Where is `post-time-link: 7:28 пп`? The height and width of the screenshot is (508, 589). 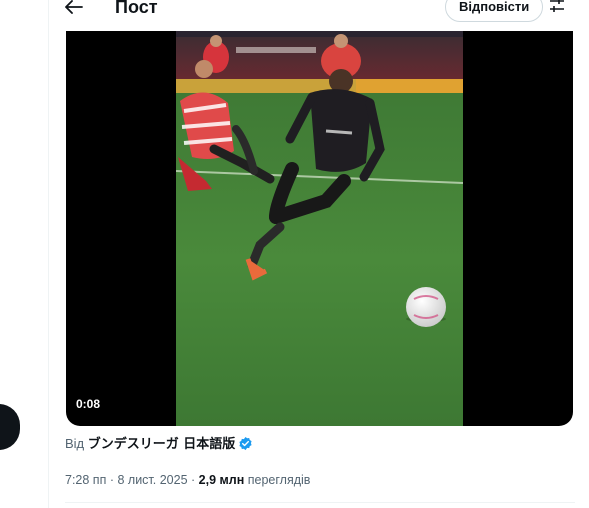 post-time-link: 7:28 пп is located at coordinates (85, 480).